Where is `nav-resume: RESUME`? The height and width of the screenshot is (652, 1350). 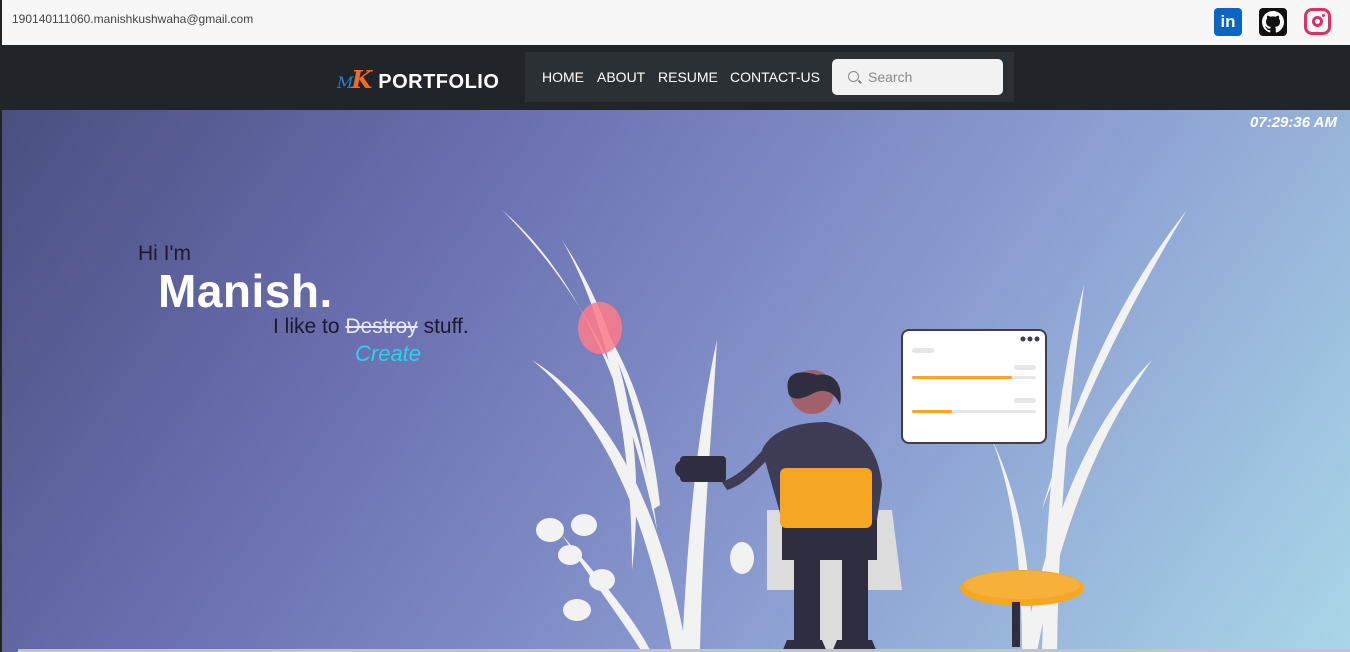
nav-resume: RESUME is located at coordinates (688, 77).